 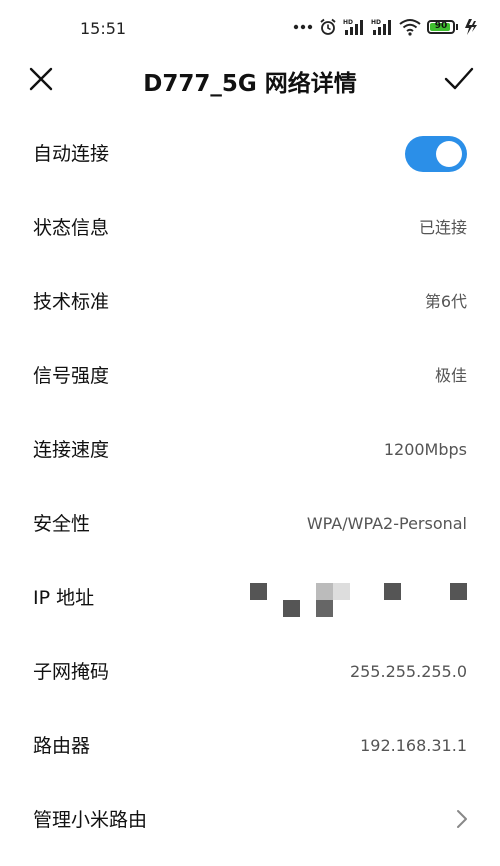 What do you see at coordinates (250, 154) in the screenshot?
I see `row-auto-connect: 自动连接` at bounding box center [250, 154].